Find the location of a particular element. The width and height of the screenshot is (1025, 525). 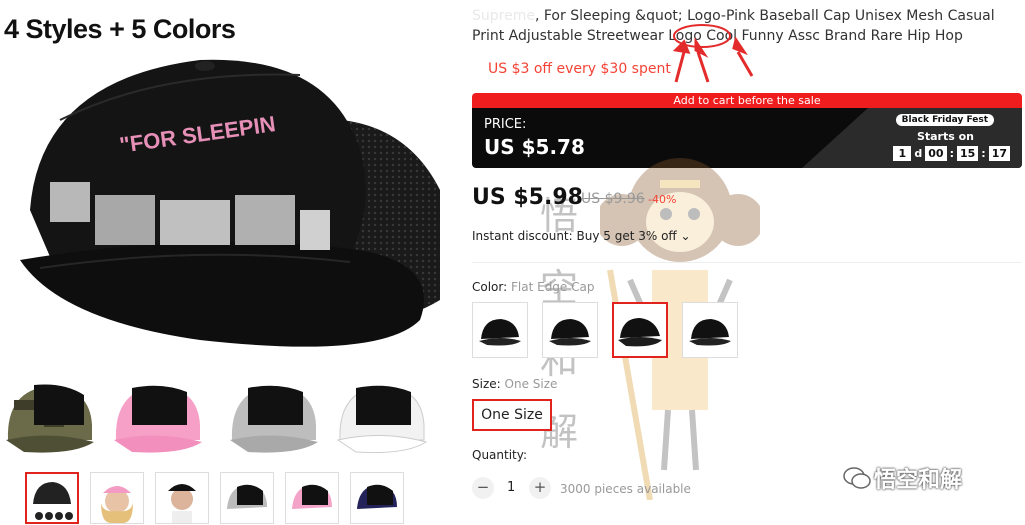

quantity-plus-button: + is located at coordinates (540, 488).